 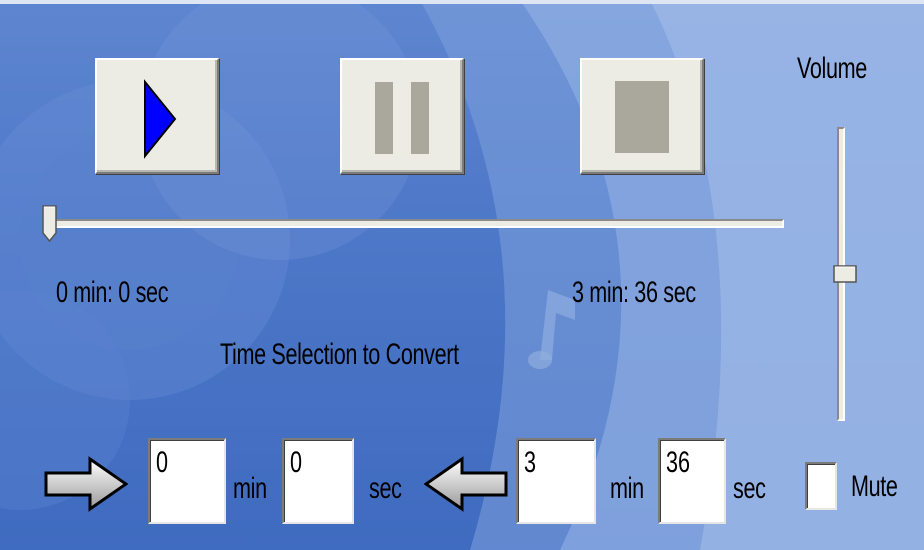 What do you see at coordinates (417, 223) in the screenshot?
I see `position-slider-track` at bounding box center [417, 223].